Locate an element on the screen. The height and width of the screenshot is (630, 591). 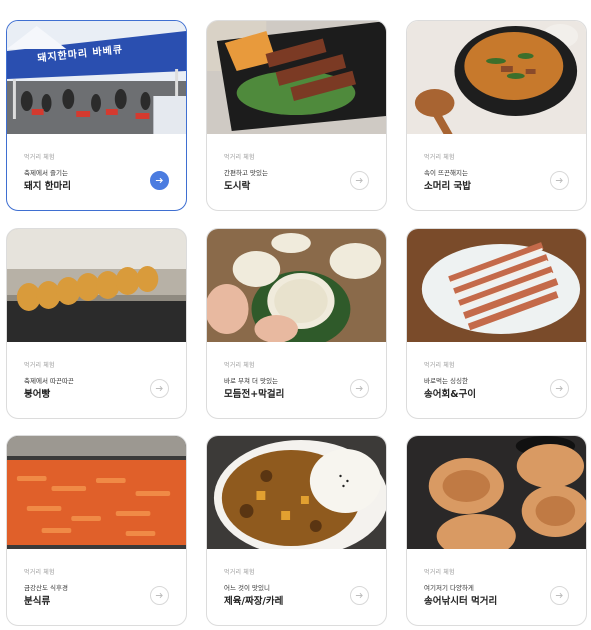
tteokbokki-photo is located at coordinates (96, 492).